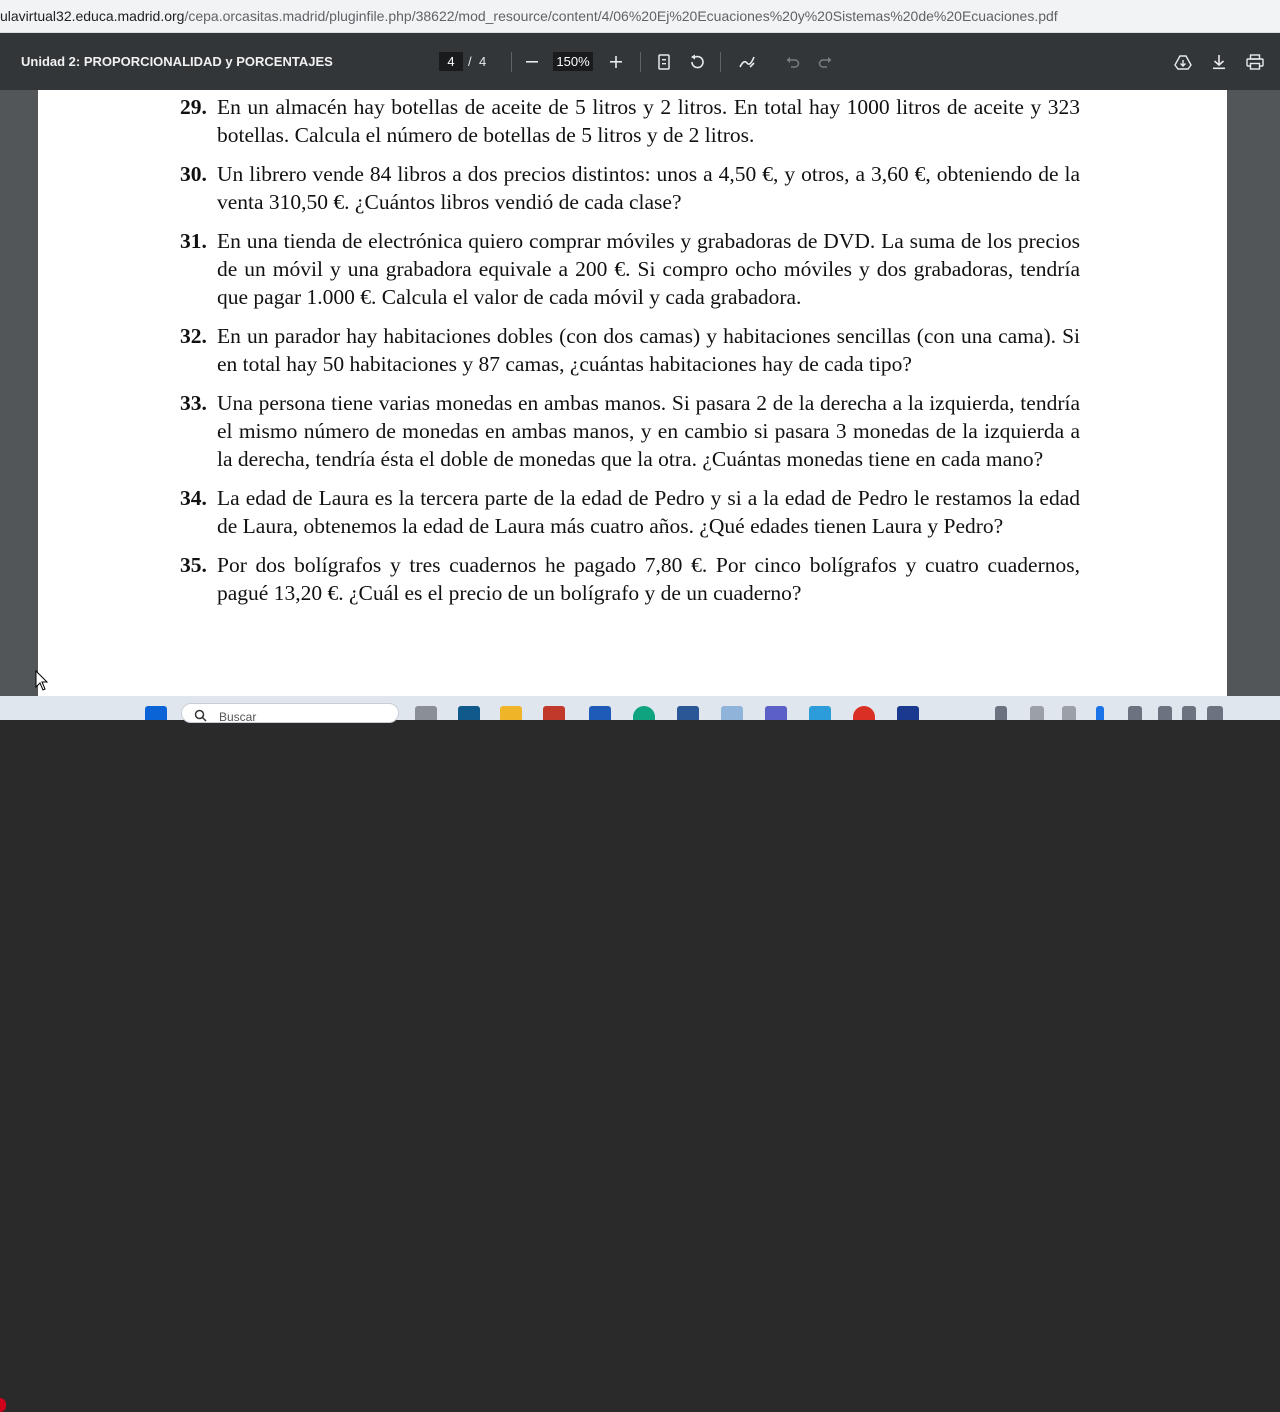 This screenshot has width=1280, height=1412. I want to click on onenote-icon, so click(820, 713).